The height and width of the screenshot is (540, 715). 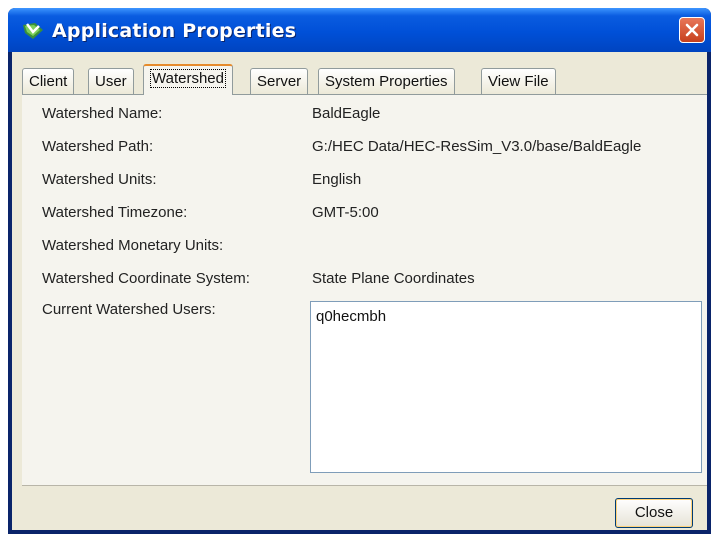 I want to click on watershed-timezone-label: Watershed Timezone:, so click(x=115, y=212).